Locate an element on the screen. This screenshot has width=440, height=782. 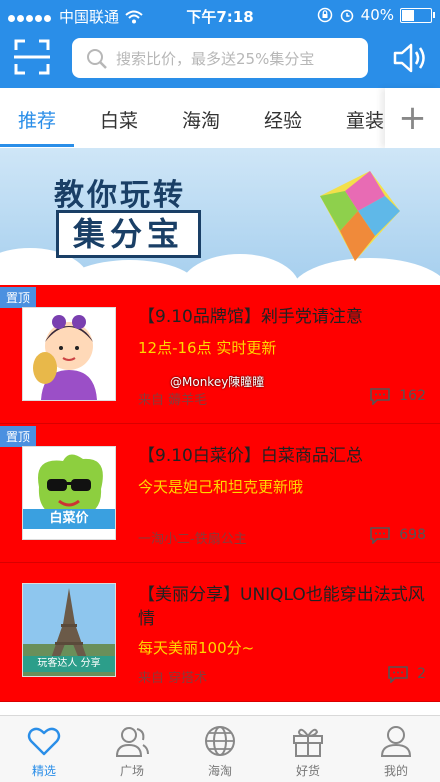
speaker-icon is located at coordinates (410, 58).